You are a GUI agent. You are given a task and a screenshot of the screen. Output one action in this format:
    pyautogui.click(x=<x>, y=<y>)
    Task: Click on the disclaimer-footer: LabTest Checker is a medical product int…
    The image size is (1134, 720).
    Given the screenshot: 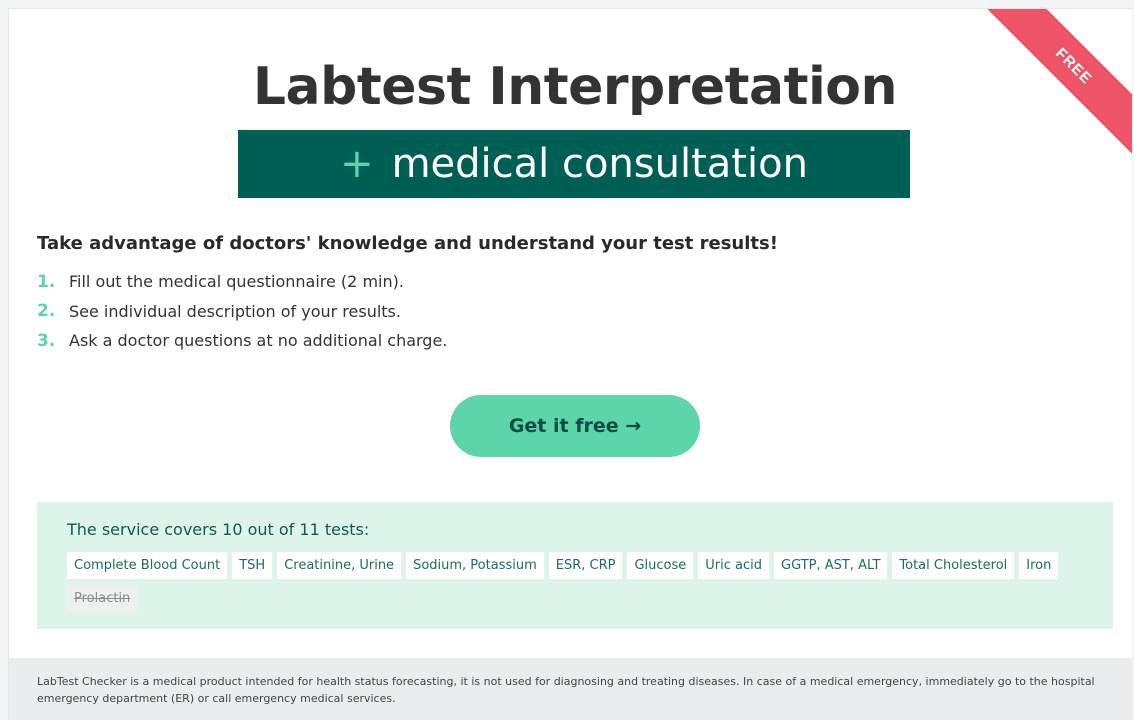 What is the action you would take?
    pyautogui.click(x=570, y=689)
    